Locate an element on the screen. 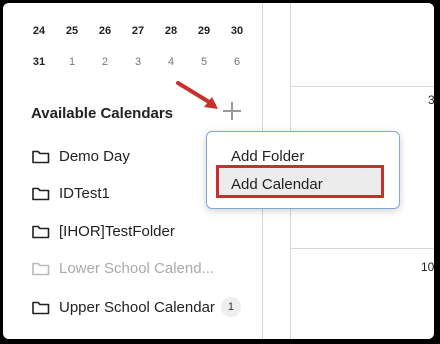 The image size is (440, 344). calendar-day: 6 is located at coordinates (237, 62).